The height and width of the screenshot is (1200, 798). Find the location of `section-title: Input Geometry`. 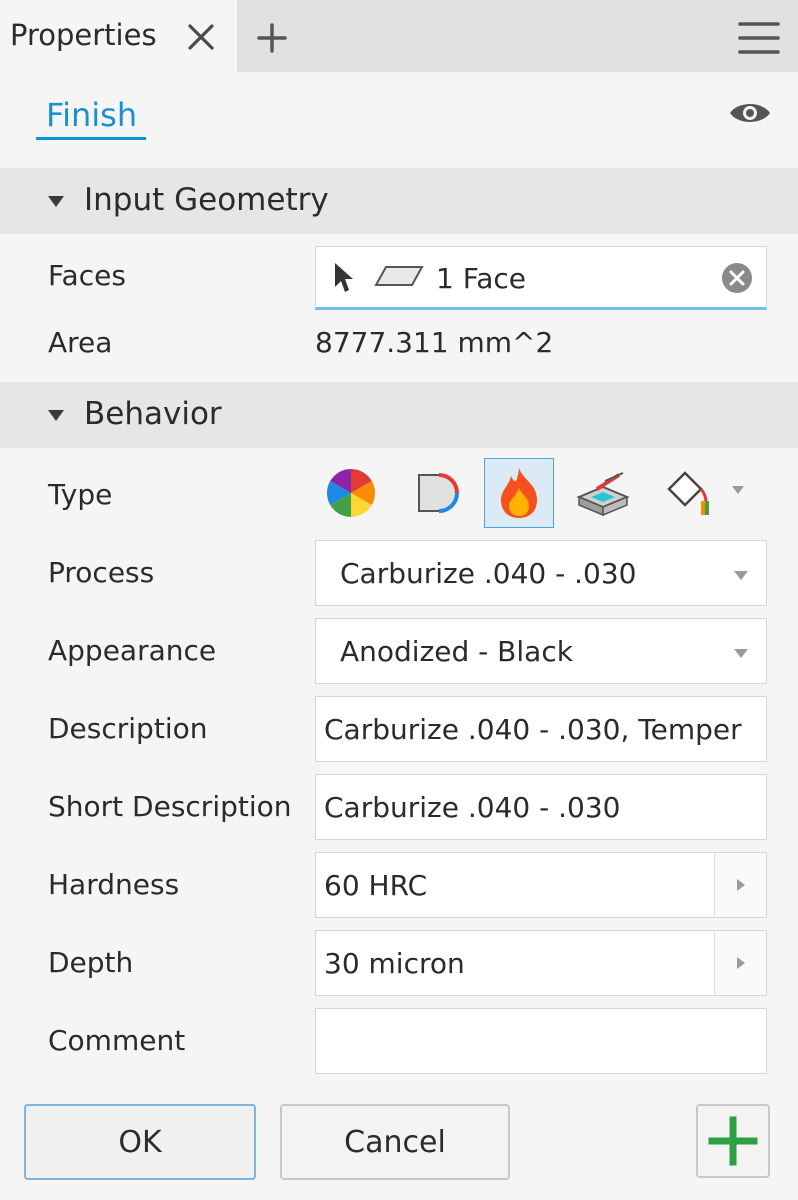

section-title: Input Geometry is located at coordinates (206, 200).